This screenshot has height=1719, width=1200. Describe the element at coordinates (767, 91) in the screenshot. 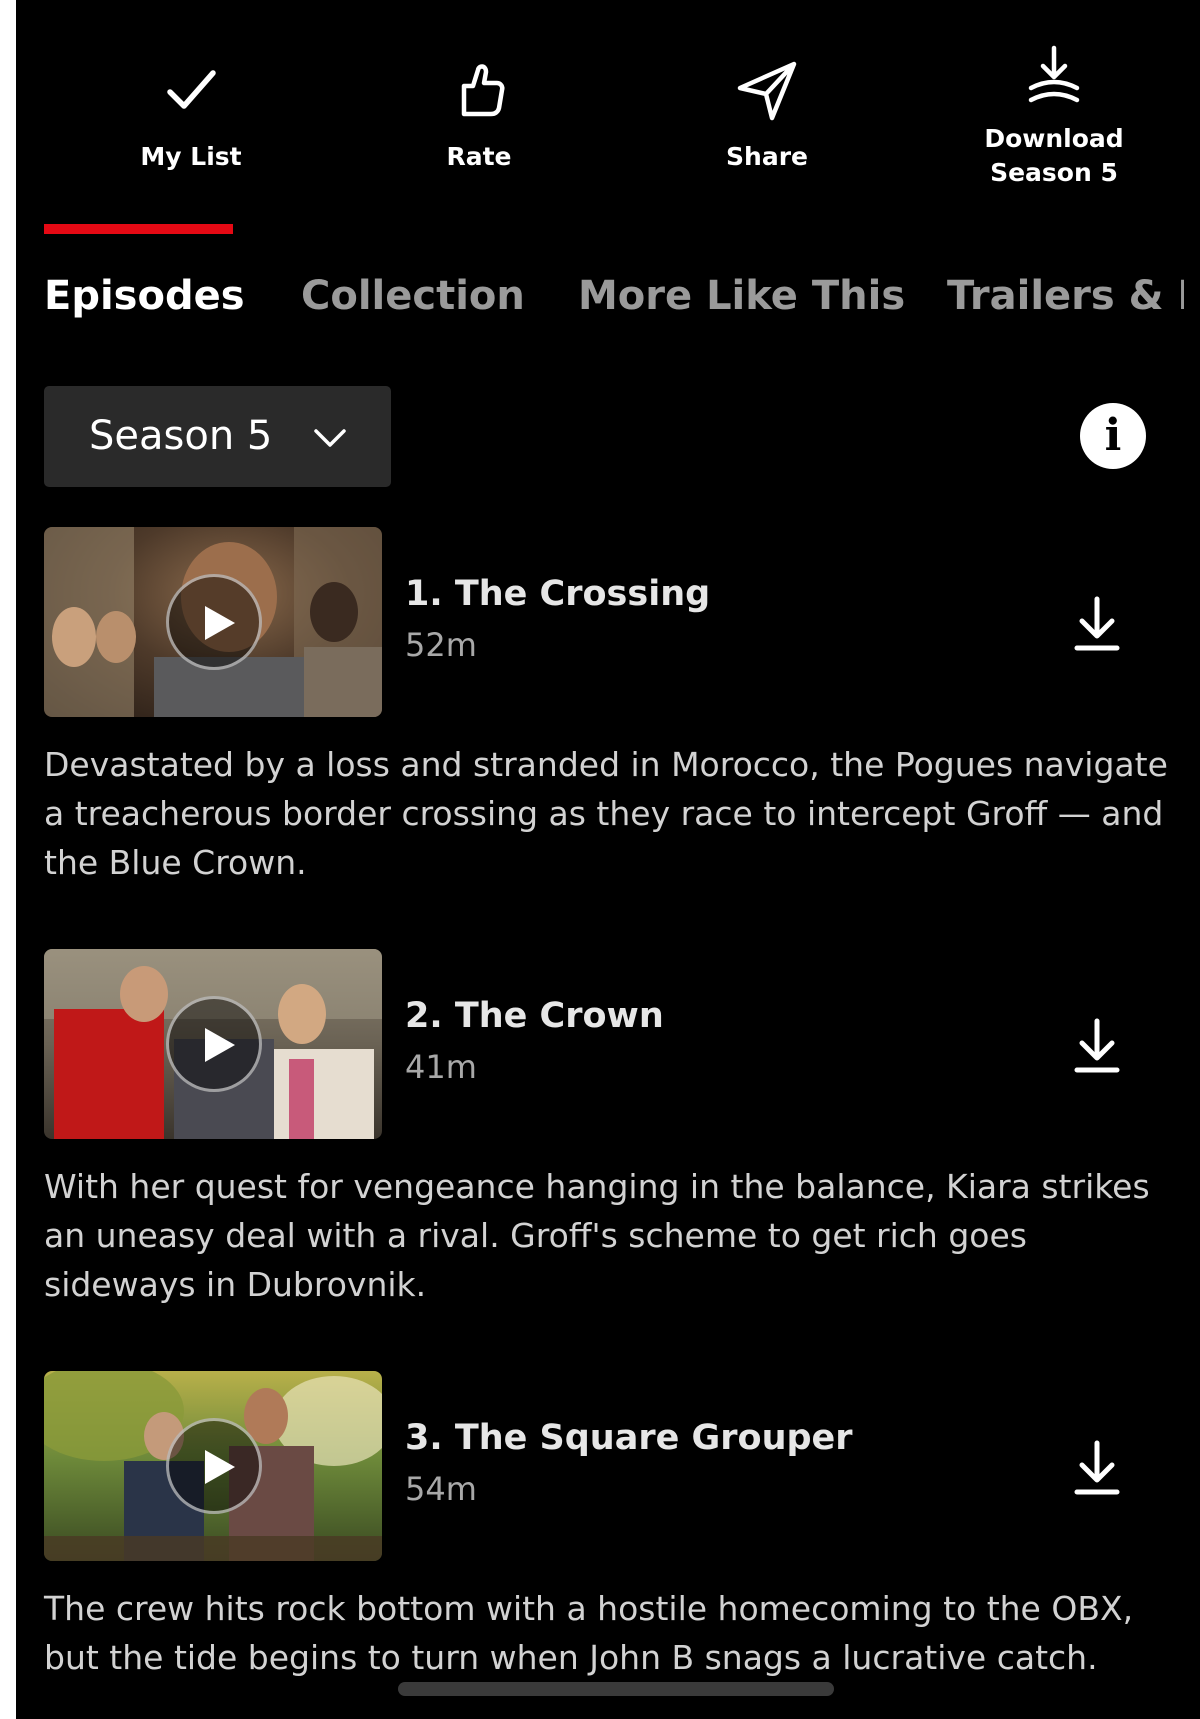

I see `send-icon` at that location.